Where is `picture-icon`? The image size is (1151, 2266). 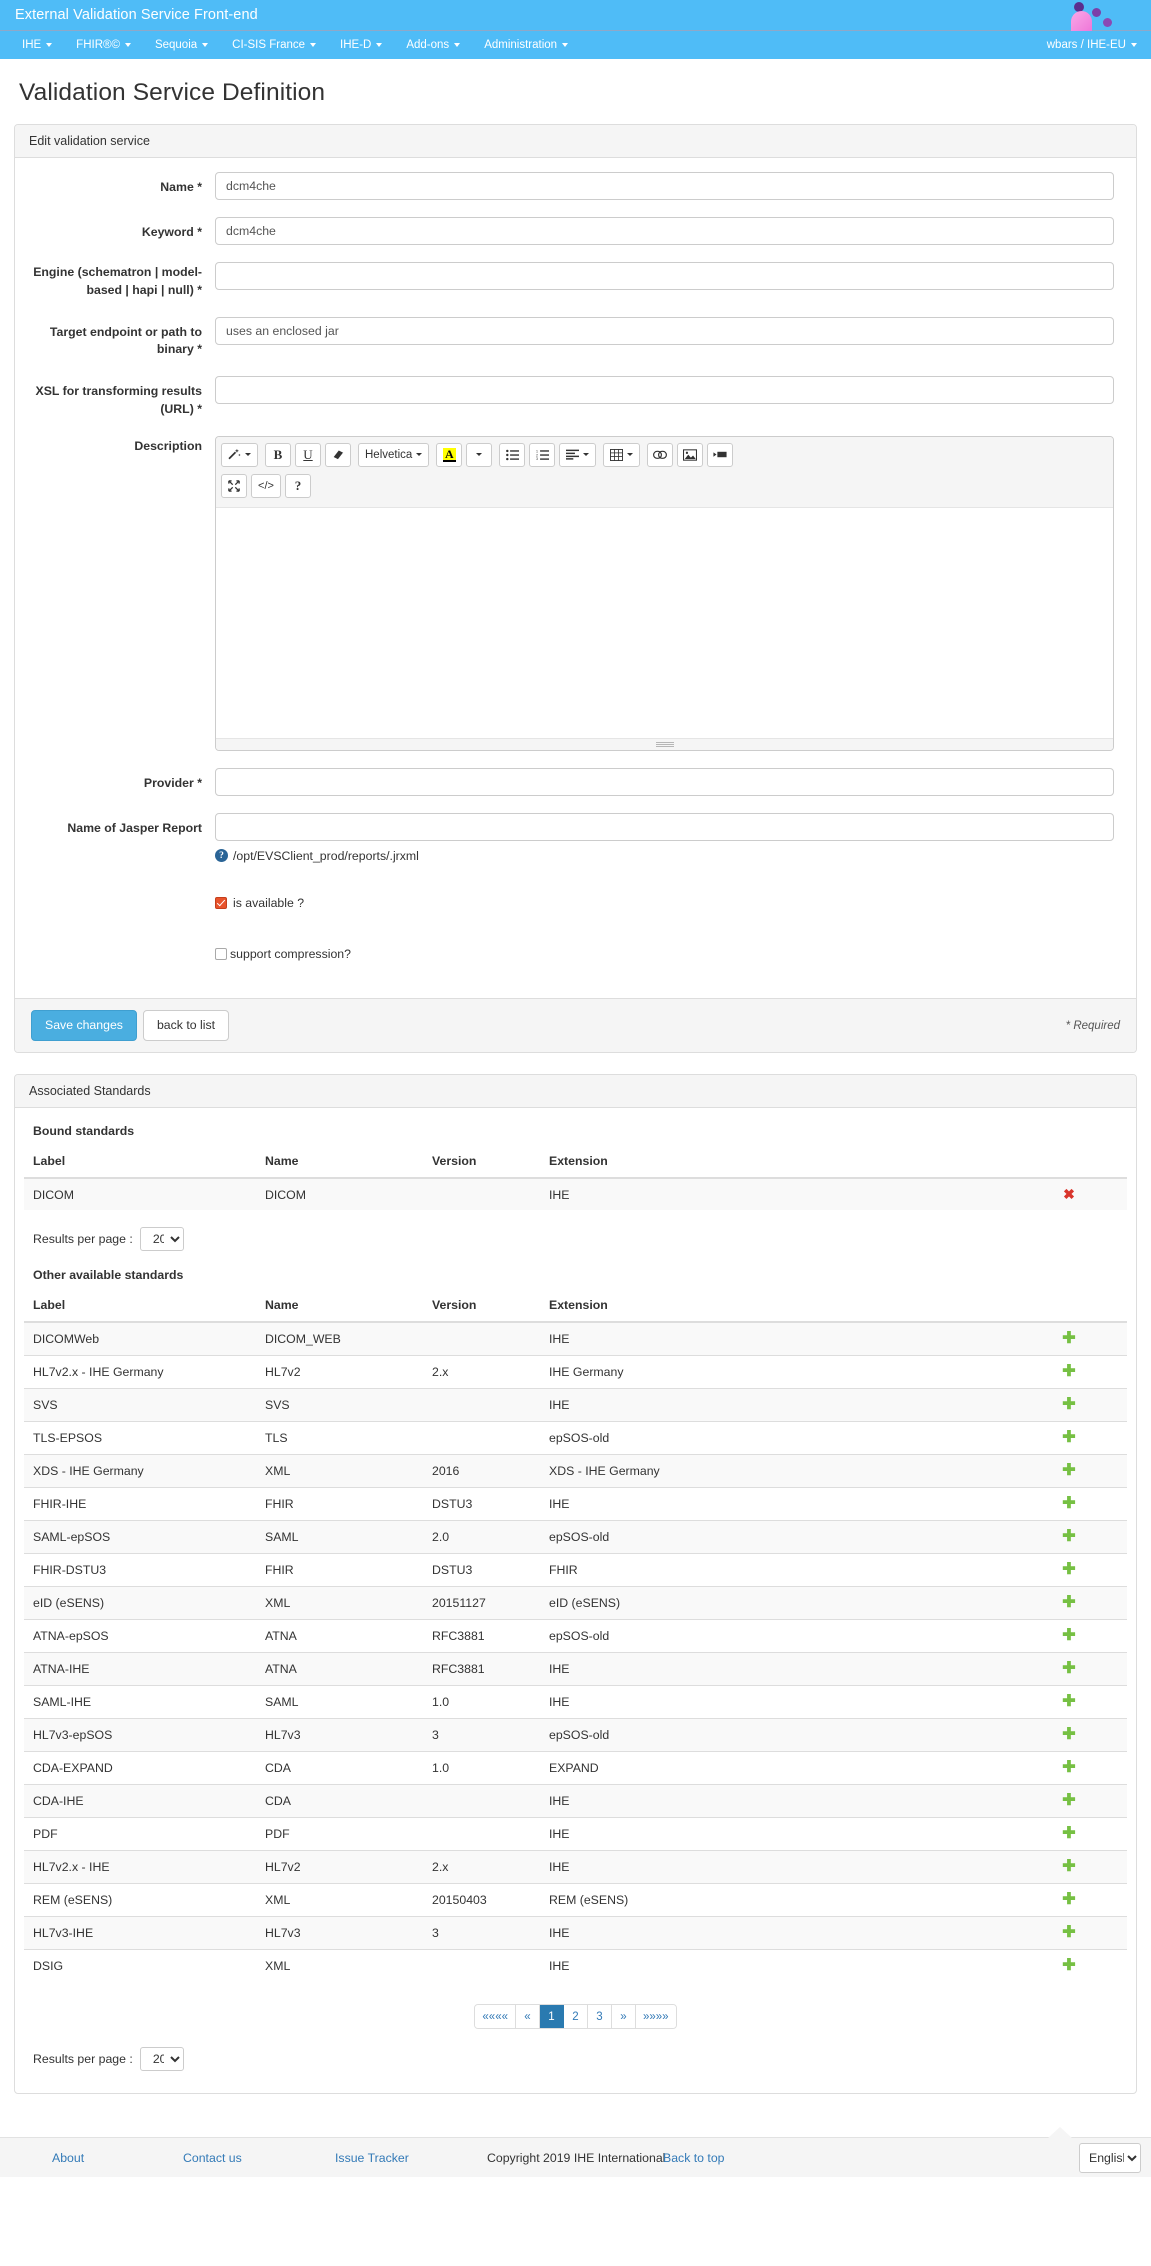
picture-icon is located at coordinates (690, 454).